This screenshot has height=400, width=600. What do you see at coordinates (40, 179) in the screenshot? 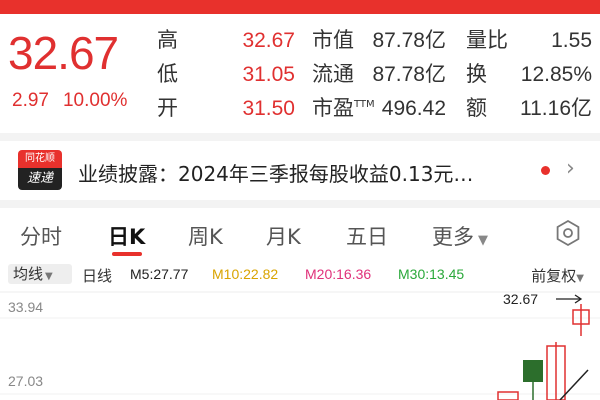
I see `news-logo-bottom: 速递` at bounding box center [40, 179].